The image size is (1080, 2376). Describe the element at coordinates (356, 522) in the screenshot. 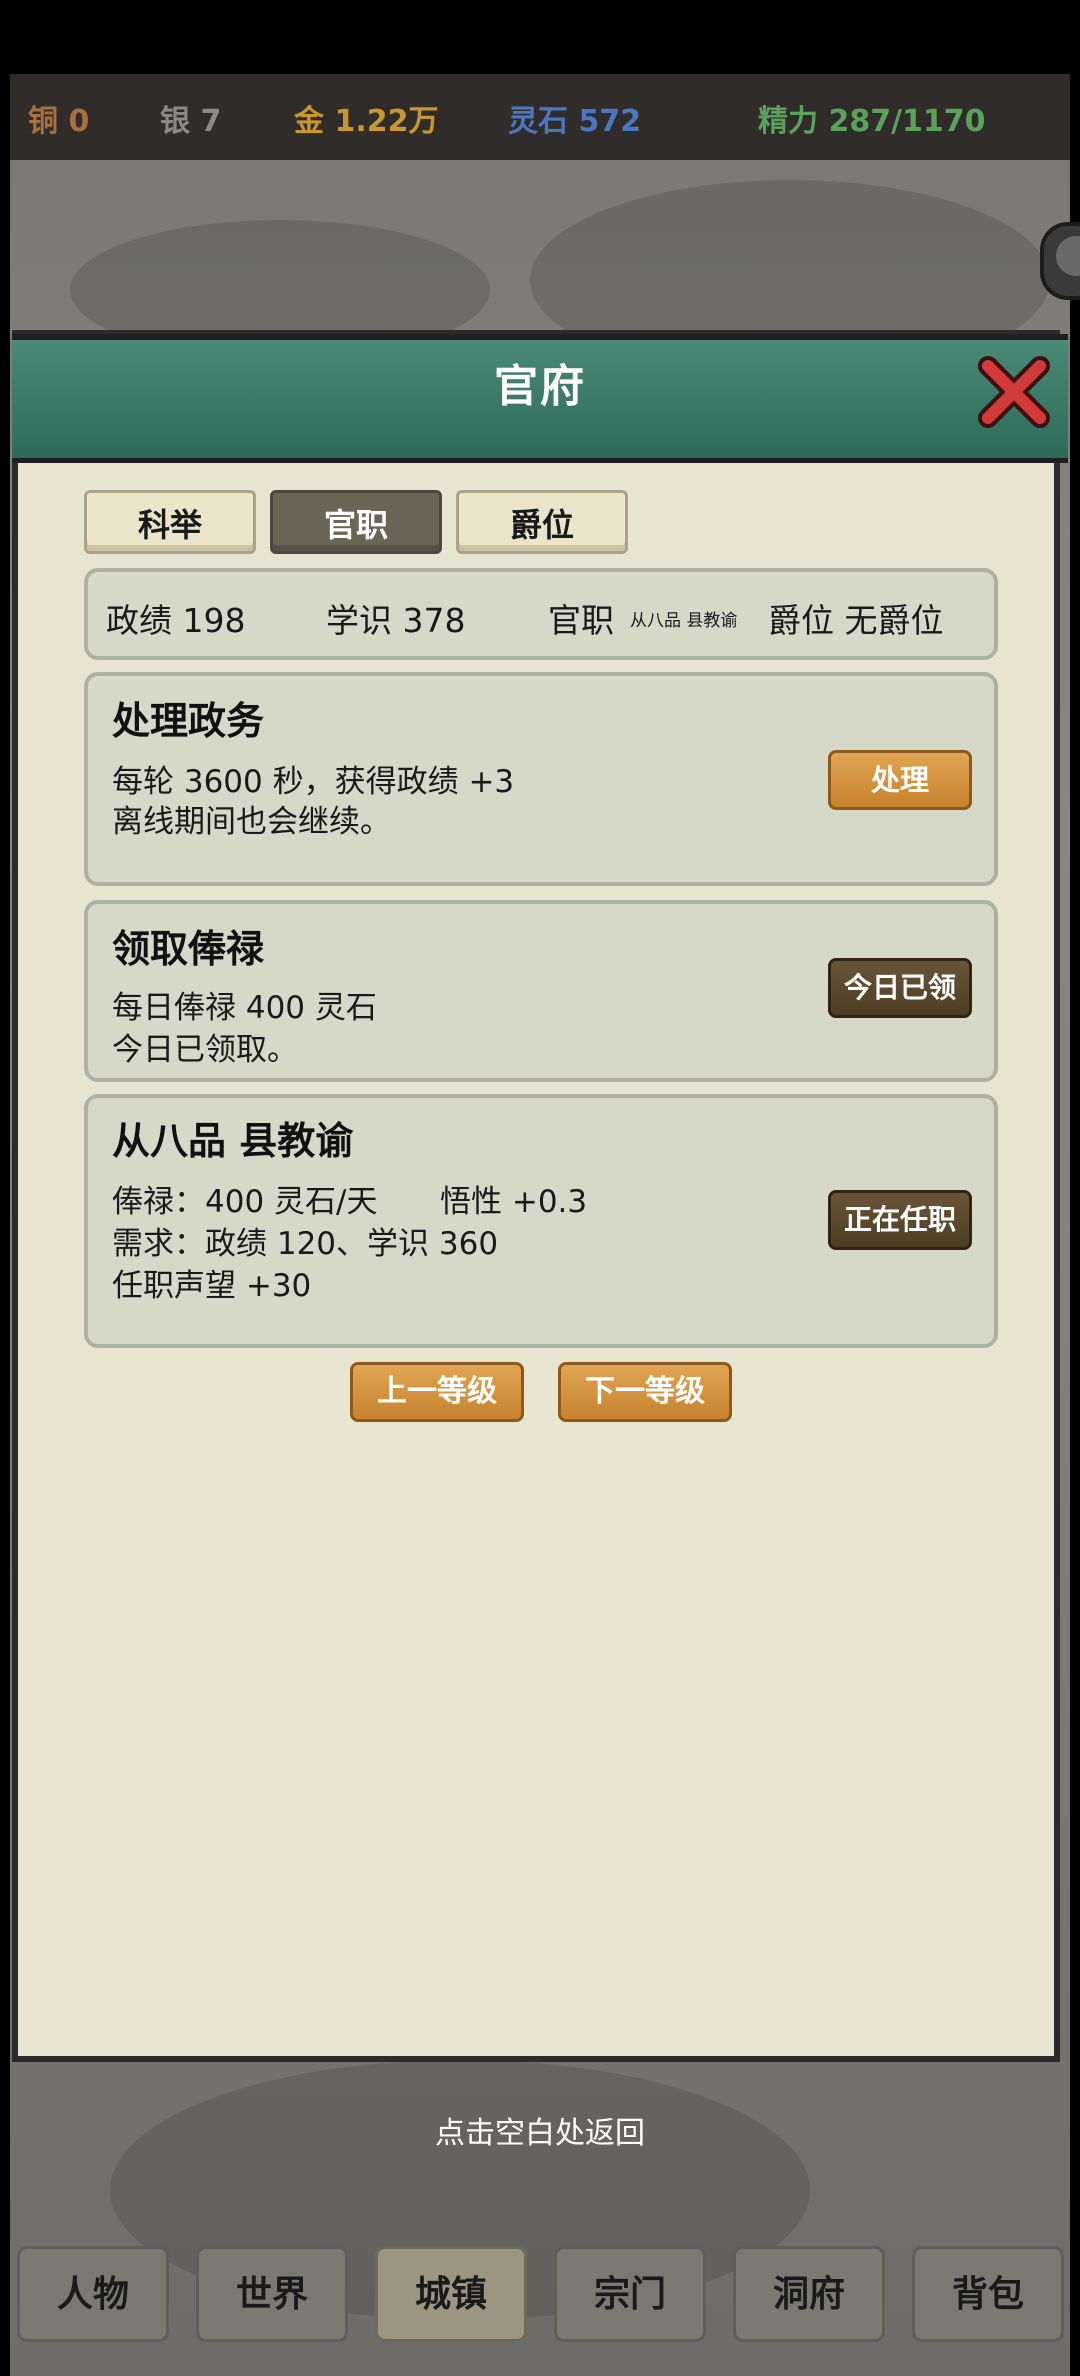

I see `tab-official-post: 官职` at that location.